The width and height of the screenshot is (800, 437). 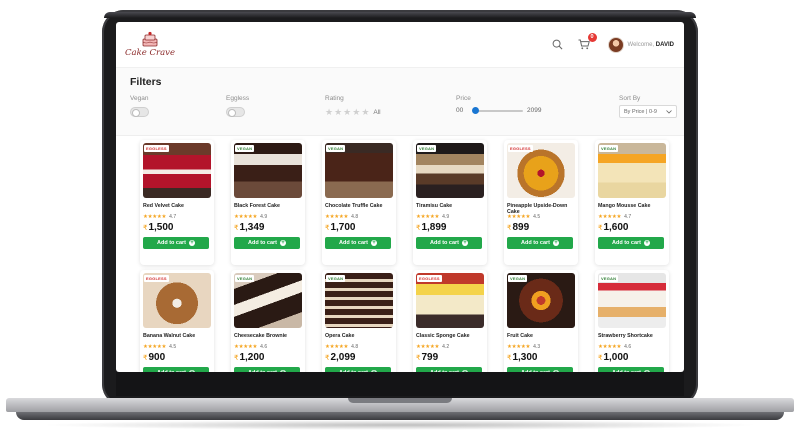 I want to click on eggless-toggle, so click(x=235, y=112).